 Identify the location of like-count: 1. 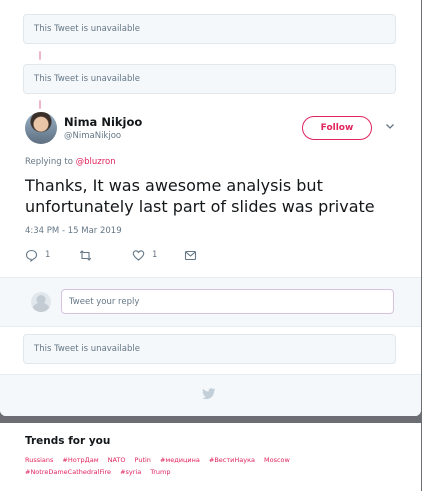
(155, 255).